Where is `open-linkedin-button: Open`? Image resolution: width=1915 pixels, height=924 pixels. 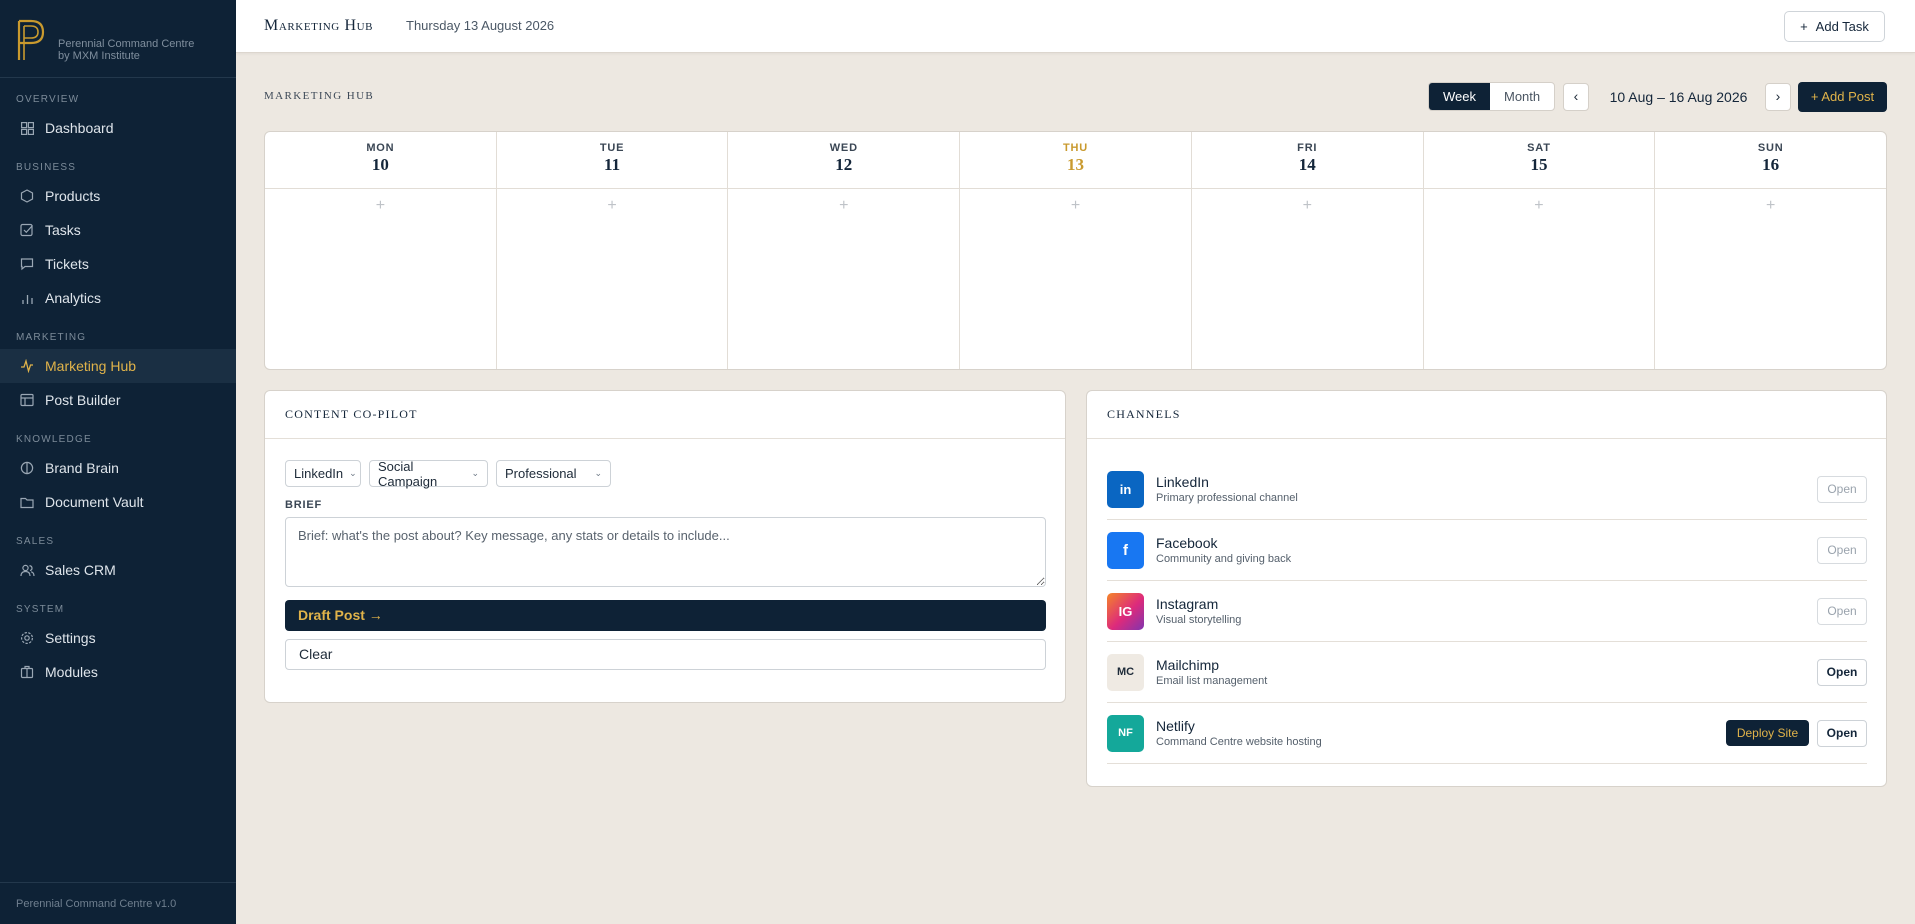 open-linkedin-button: Open is located at coordinates (1842, 489).